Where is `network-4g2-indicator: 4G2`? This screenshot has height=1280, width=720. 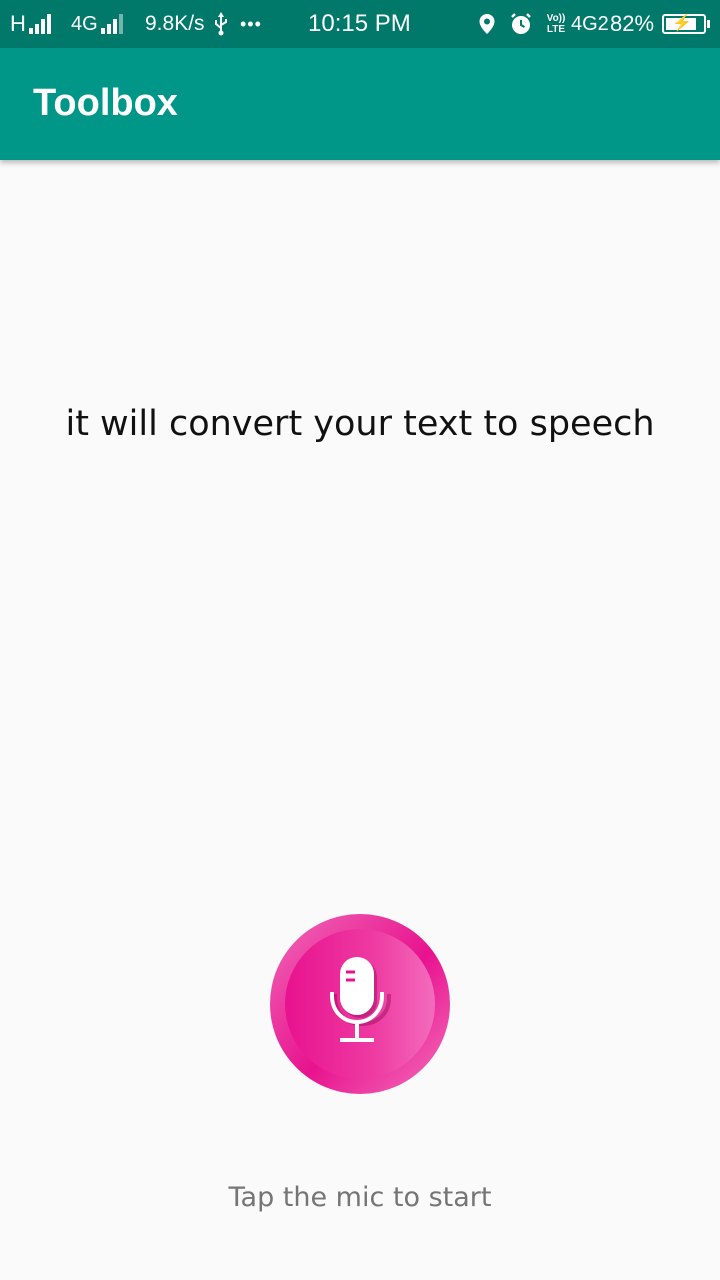
network-4g2-indicator: 4G2 is located at coordinates (590, 24).